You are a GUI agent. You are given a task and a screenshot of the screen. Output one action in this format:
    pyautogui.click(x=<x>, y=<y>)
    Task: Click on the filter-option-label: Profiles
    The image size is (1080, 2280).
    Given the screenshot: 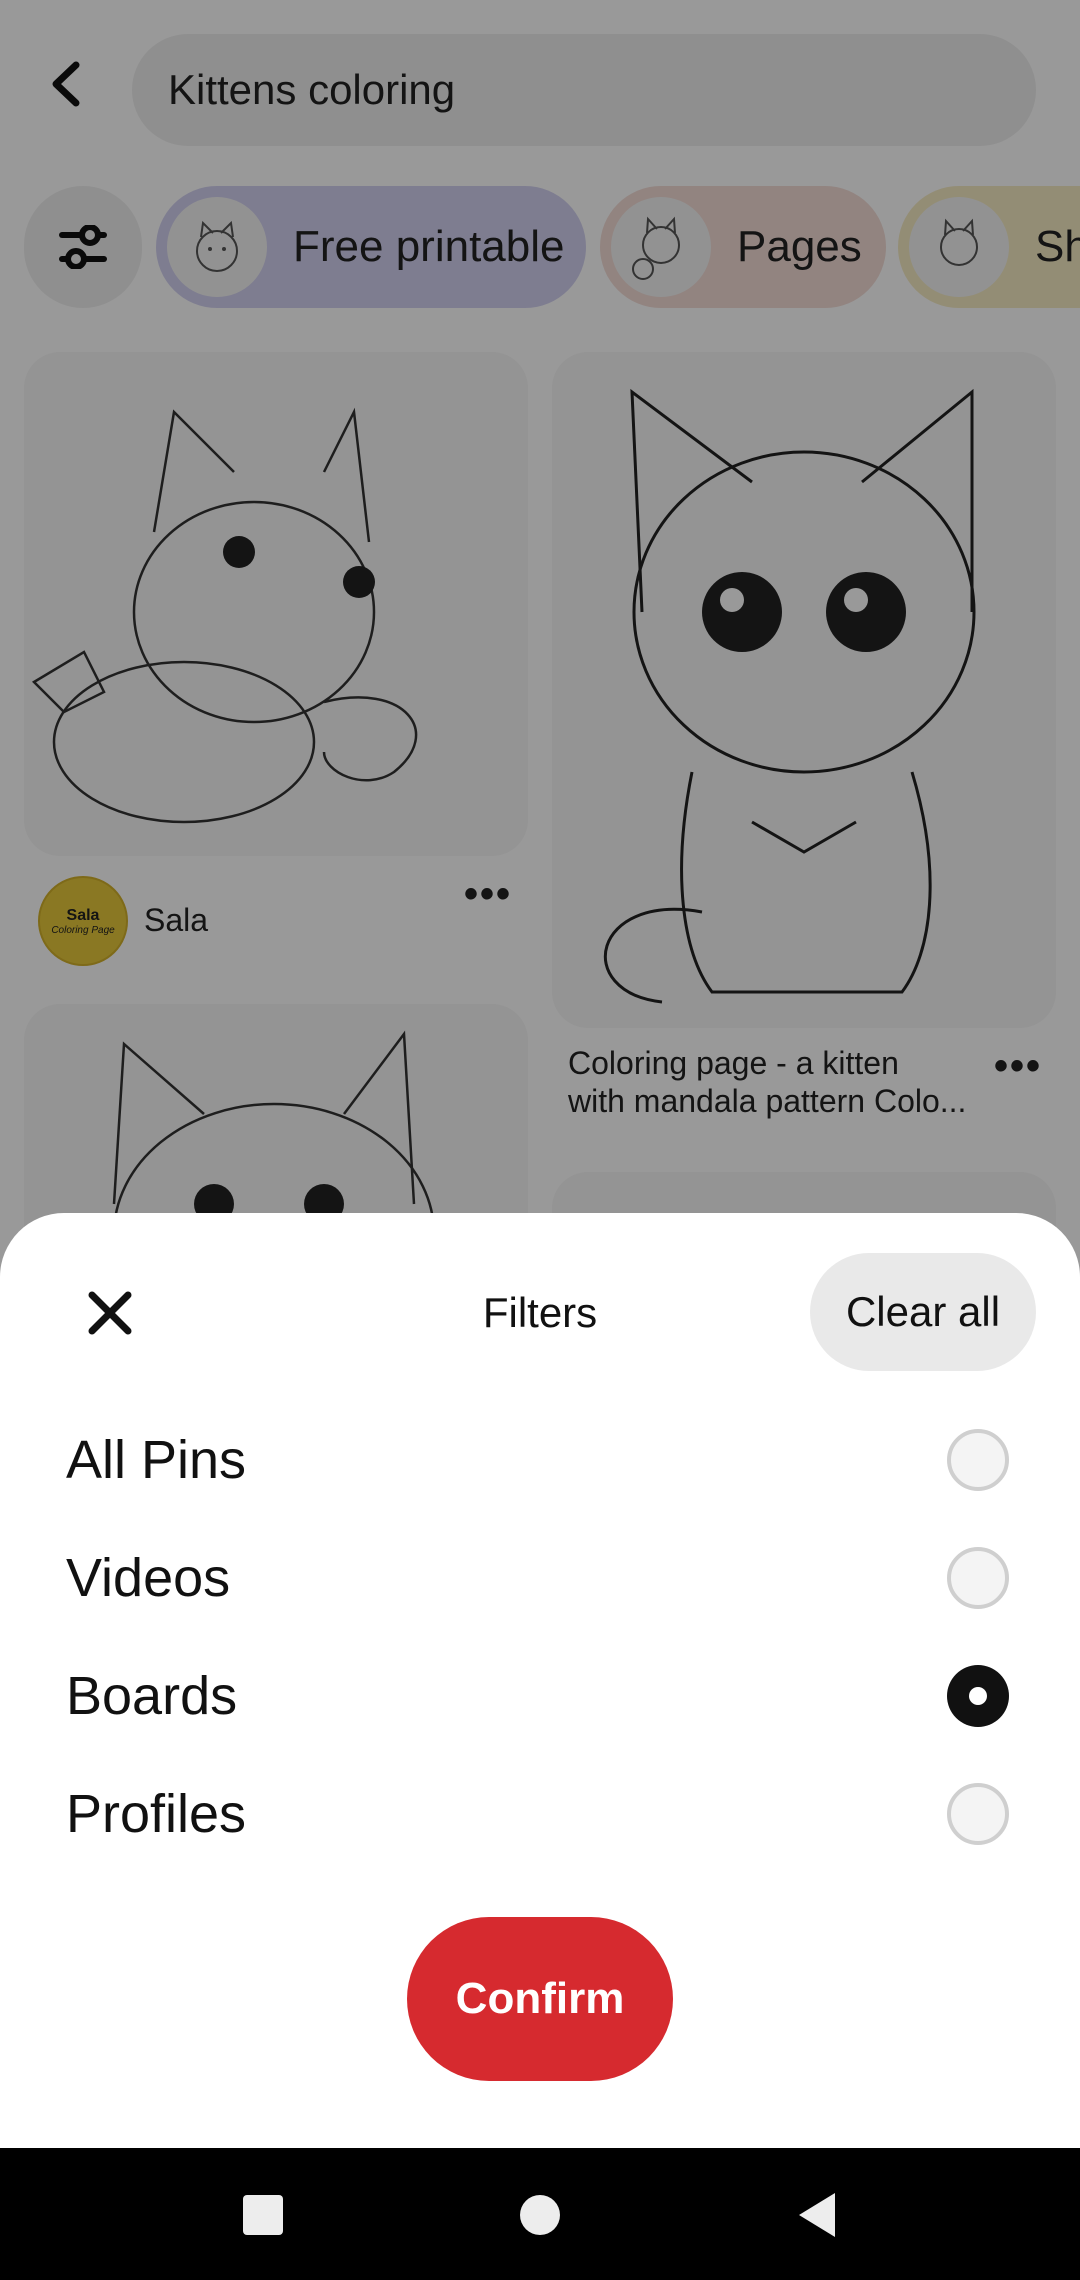 What is the action you would take?
    pyautogui.click(x=156, y=1814)
    